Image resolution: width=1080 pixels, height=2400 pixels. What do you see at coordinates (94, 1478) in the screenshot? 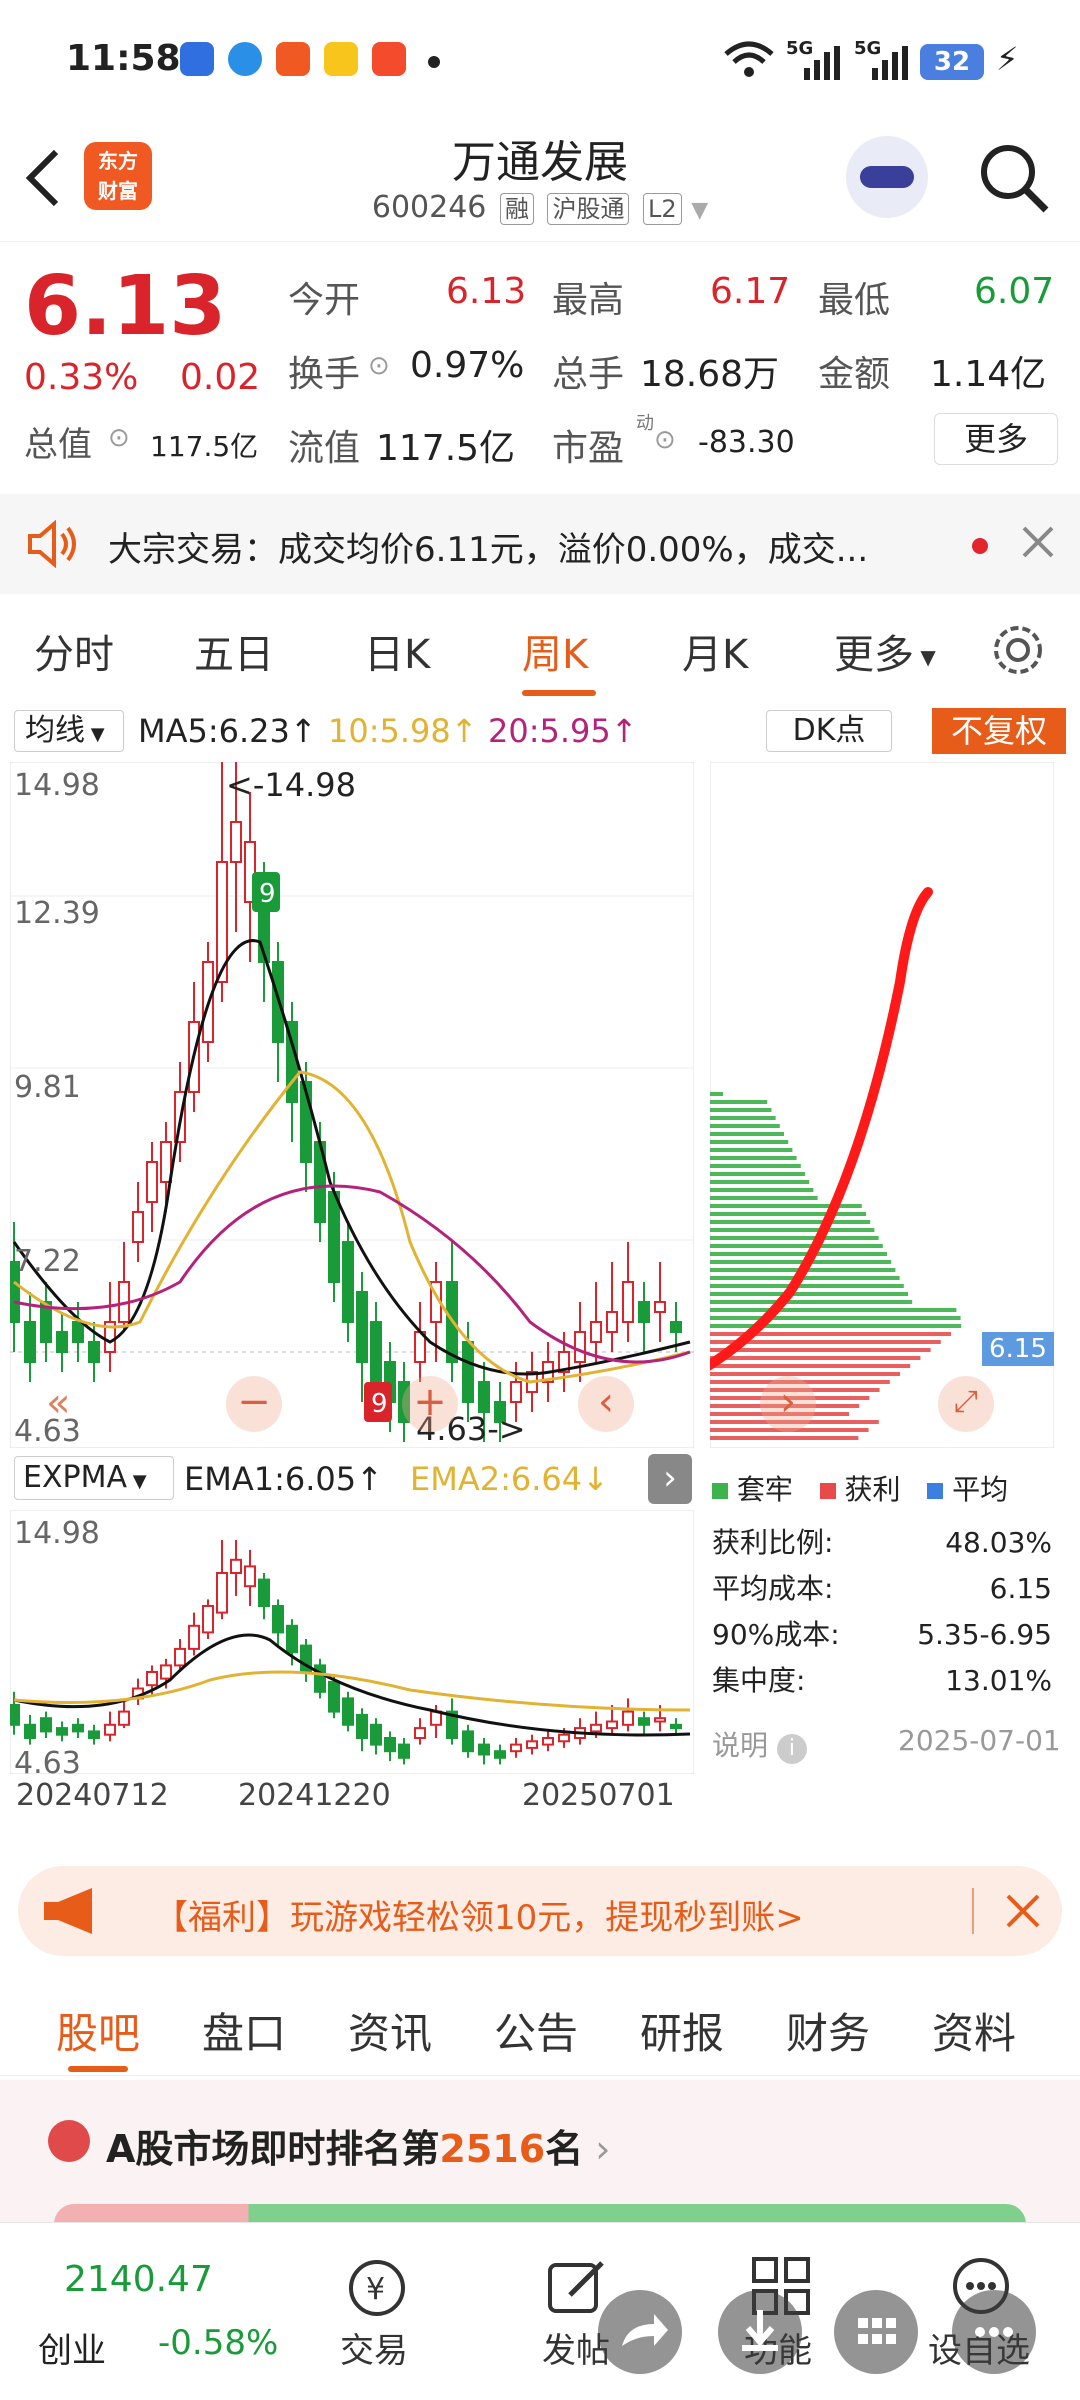
I see `expma-selector: EXPMA ▼` at bounding box center [94, 1478].